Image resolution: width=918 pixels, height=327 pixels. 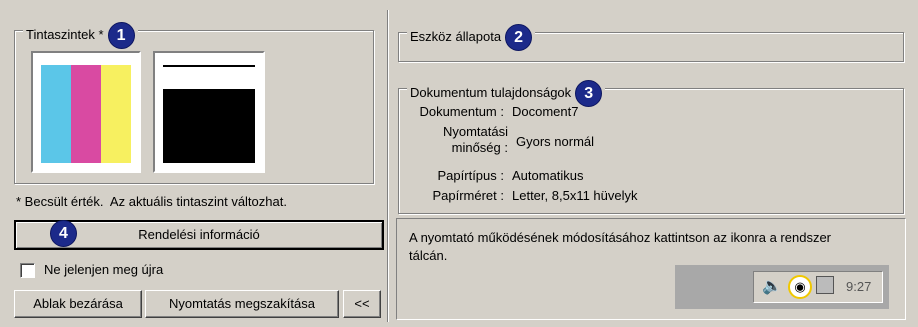 What do you see at coordinates (63, 233) in the screenshot?
I see `callout-badge-4: 4` at bounding box center [63, 233].